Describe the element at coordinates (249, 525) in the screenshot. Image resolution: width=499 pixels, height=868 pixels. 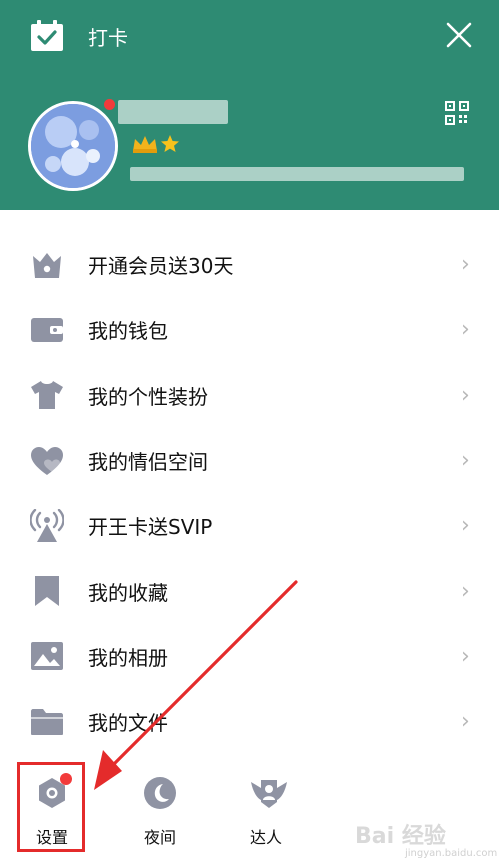
I see `menu-item-kingcard: 开王卡送SVIP ›` at that location.